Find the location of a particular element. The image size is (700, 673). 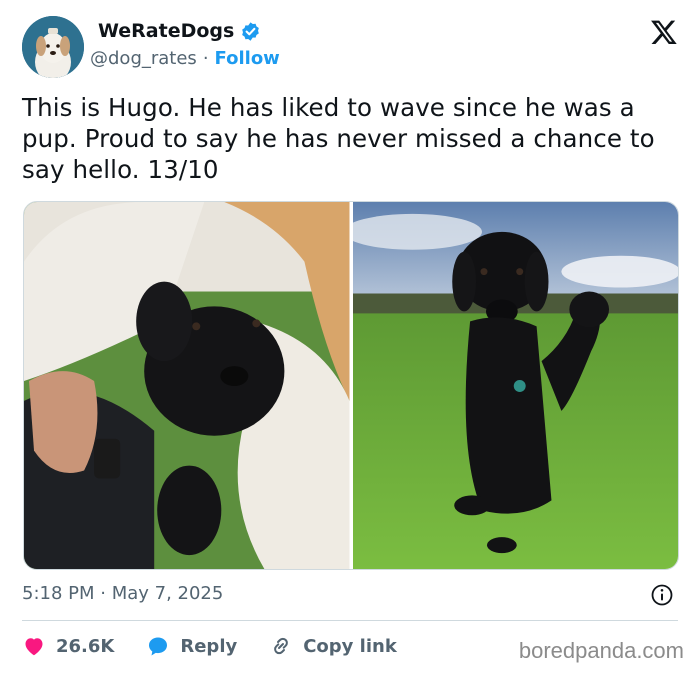

divider is located at coordinates (350, 620).